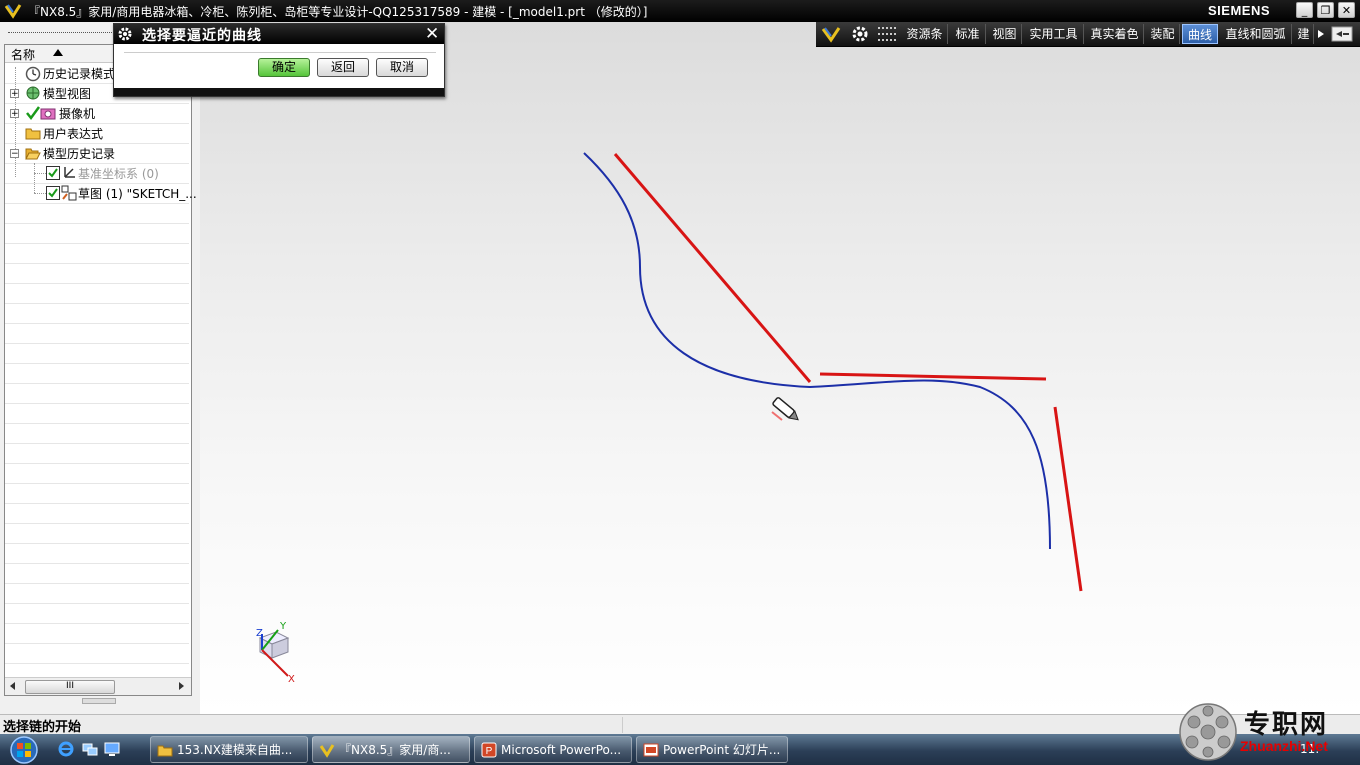 This screenshot has width=1360, height=765. Describe the element at coordinates (90, 749) in the screenshot. I see `network-icon` at that location.